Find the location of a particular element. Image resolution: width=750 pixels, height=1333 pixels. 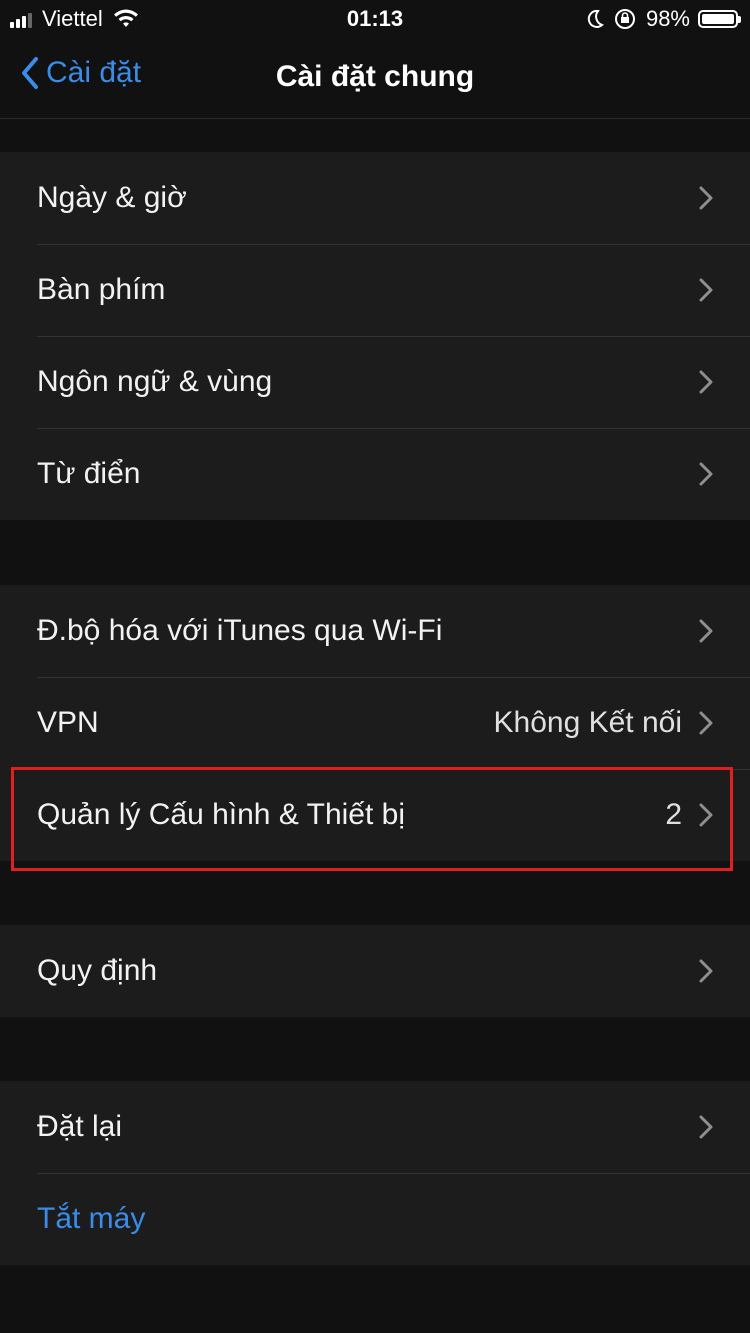

row-label: Từ điển is located at coordinates (89, 473).